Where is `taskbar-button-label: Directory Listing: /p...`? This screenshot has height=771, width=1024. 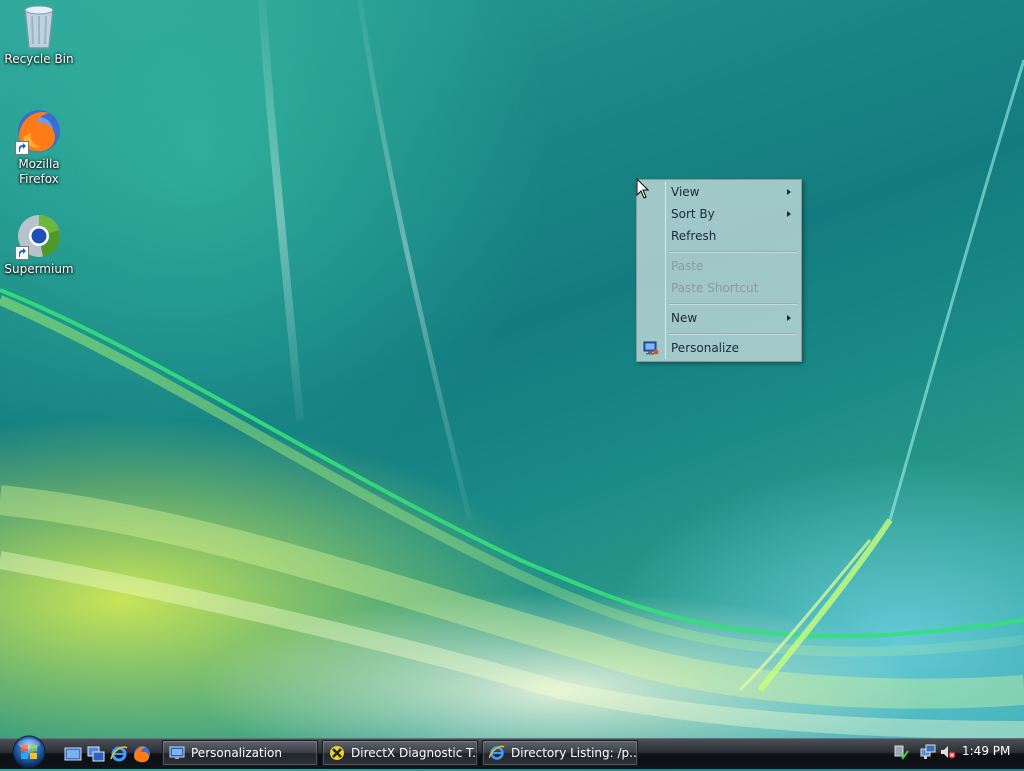
taskbar-button-label: Directory Listing: /p... is located at coordinates (574, 753).